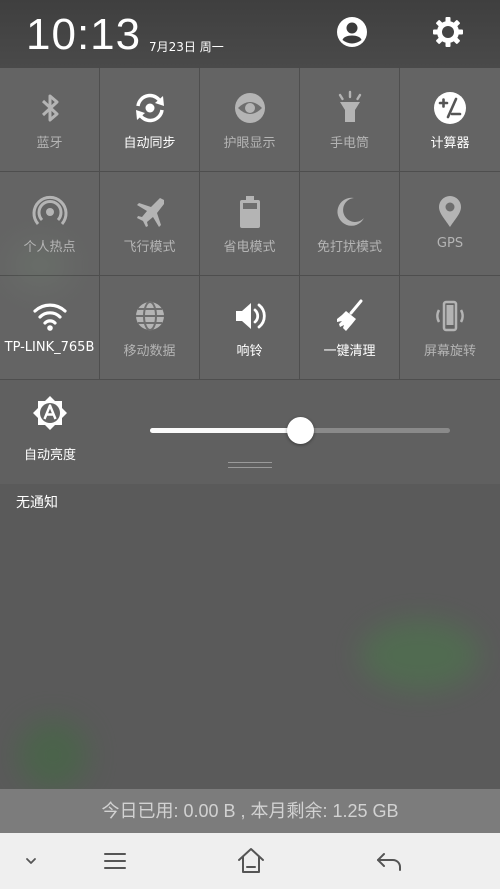  I want to click on brightness-panel: 自动亮度, so click(250, 432).